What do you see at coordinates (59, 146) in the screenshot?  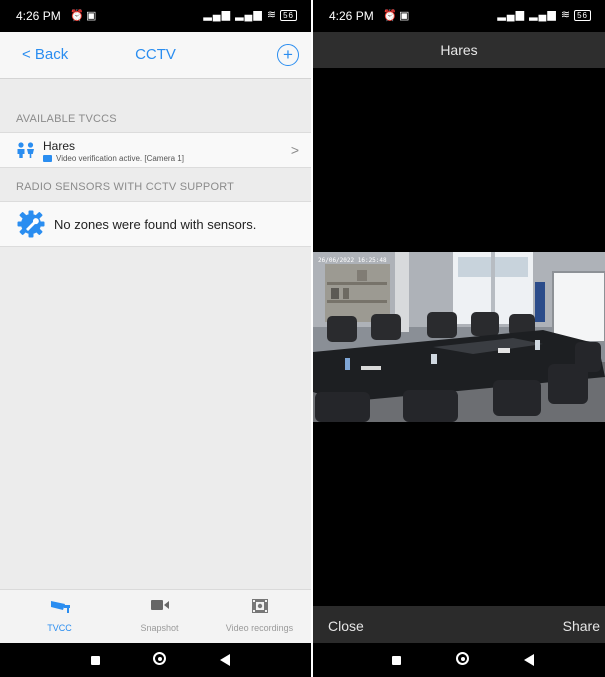 I see `tvcc-name: Hares` at bounding box center [59, 146].